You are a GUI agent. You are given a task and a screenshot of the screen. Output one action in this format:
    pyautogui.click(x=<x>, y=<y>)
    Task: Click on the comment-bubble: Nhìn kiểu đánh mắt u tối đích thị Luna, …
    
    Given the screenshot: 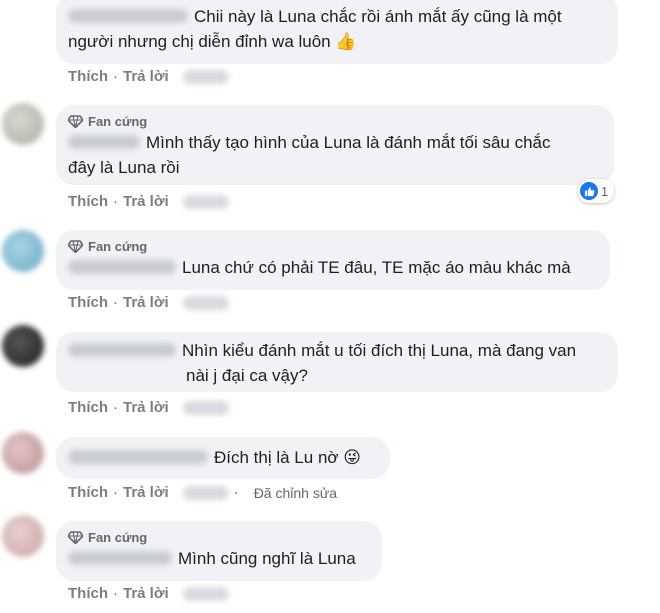 What is the action you would take?
    pyautogui.click(x=337, y=362)
    